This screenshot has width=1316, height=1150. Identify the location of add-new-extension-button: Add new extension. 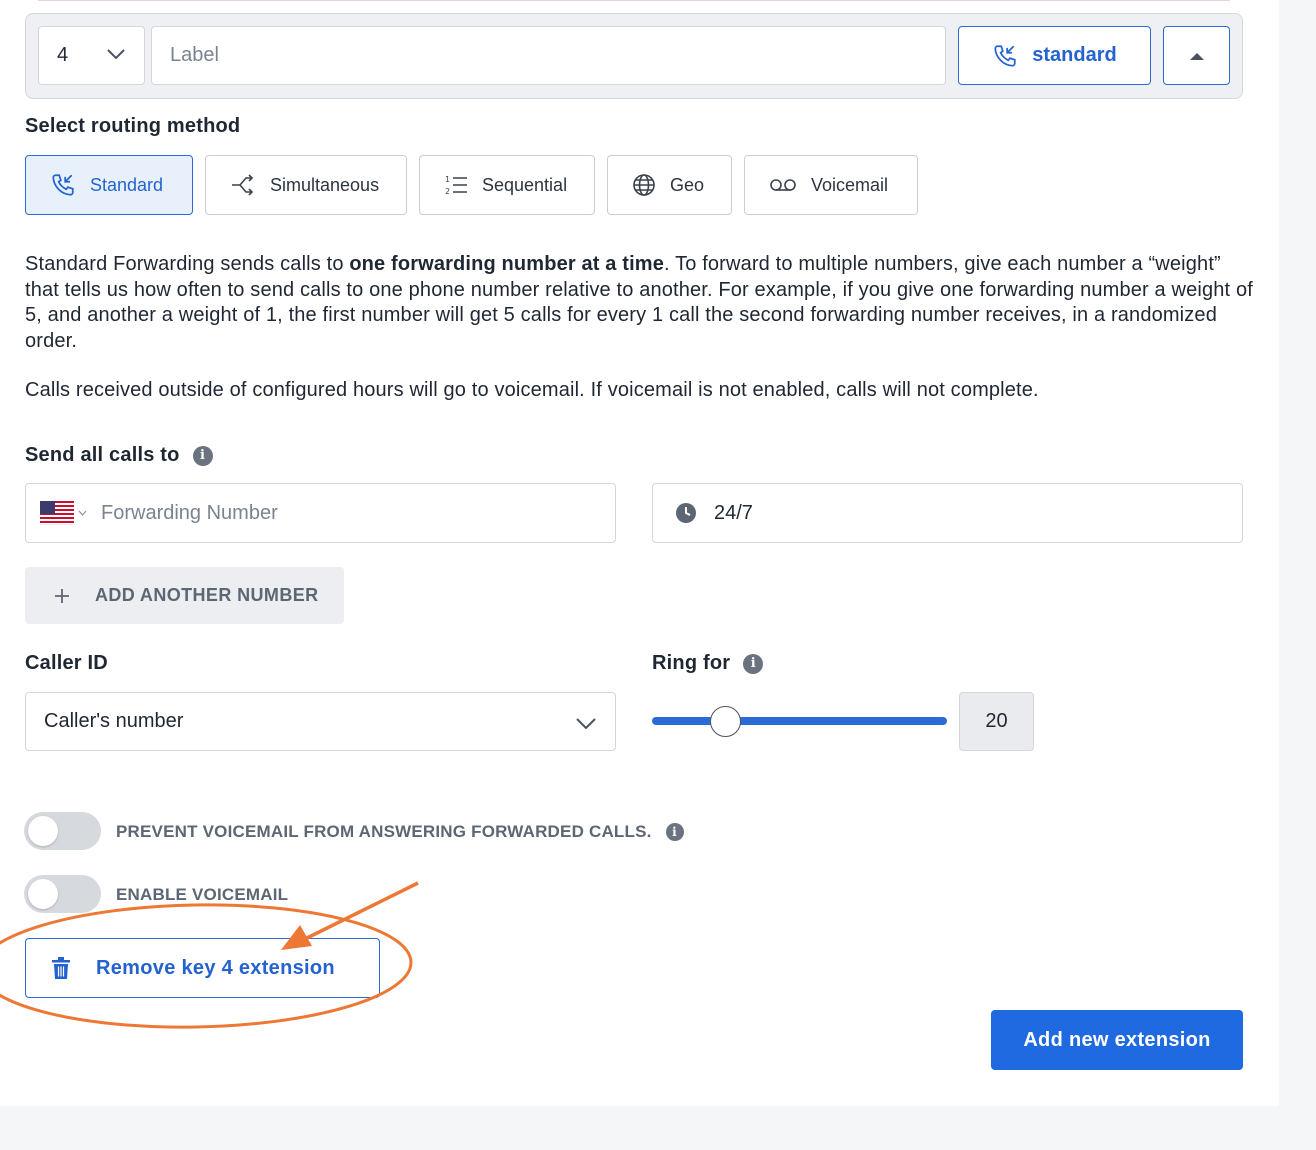
(1117, 1040).